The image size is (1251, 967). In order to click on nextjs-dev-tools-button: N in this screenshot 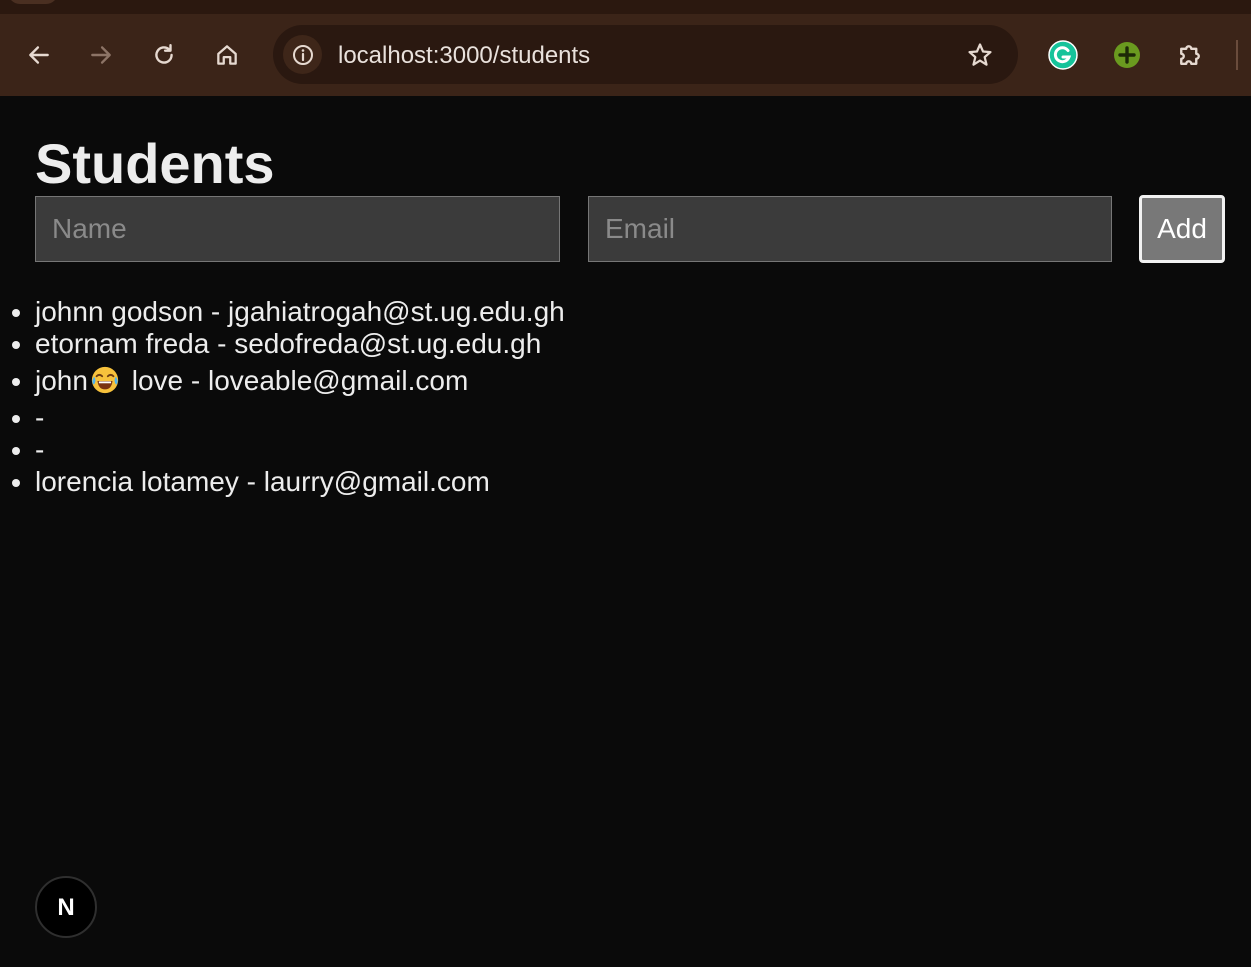, I will do `click(66, 907)`.